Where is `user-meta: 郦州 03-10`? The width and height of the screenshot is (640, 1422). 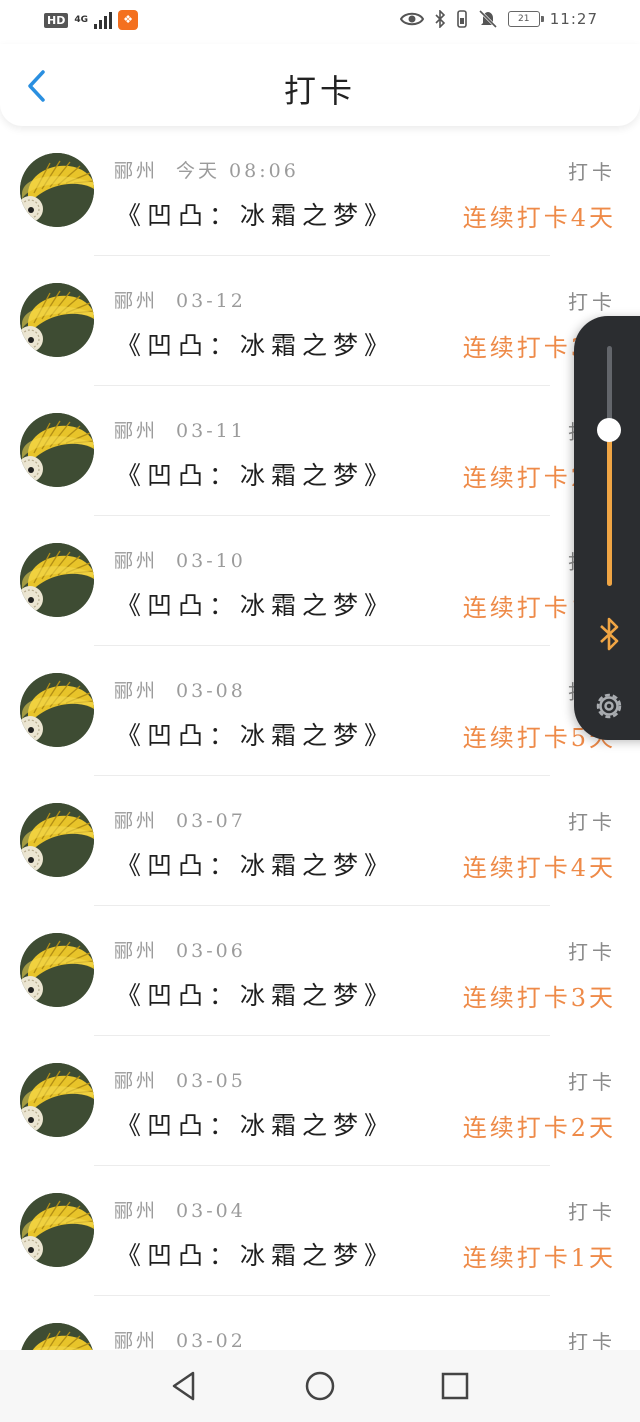 user-meta: 郦州 03-10 is located at coordinates (180, 559).